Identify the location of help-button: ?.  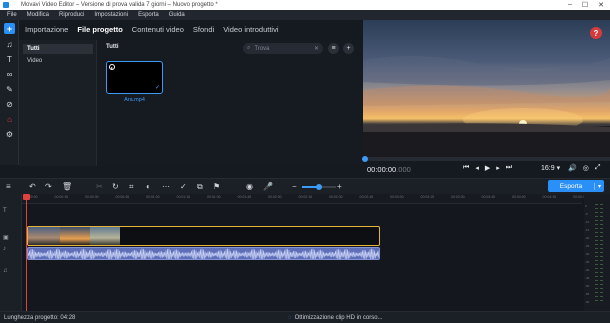
(596, 33).